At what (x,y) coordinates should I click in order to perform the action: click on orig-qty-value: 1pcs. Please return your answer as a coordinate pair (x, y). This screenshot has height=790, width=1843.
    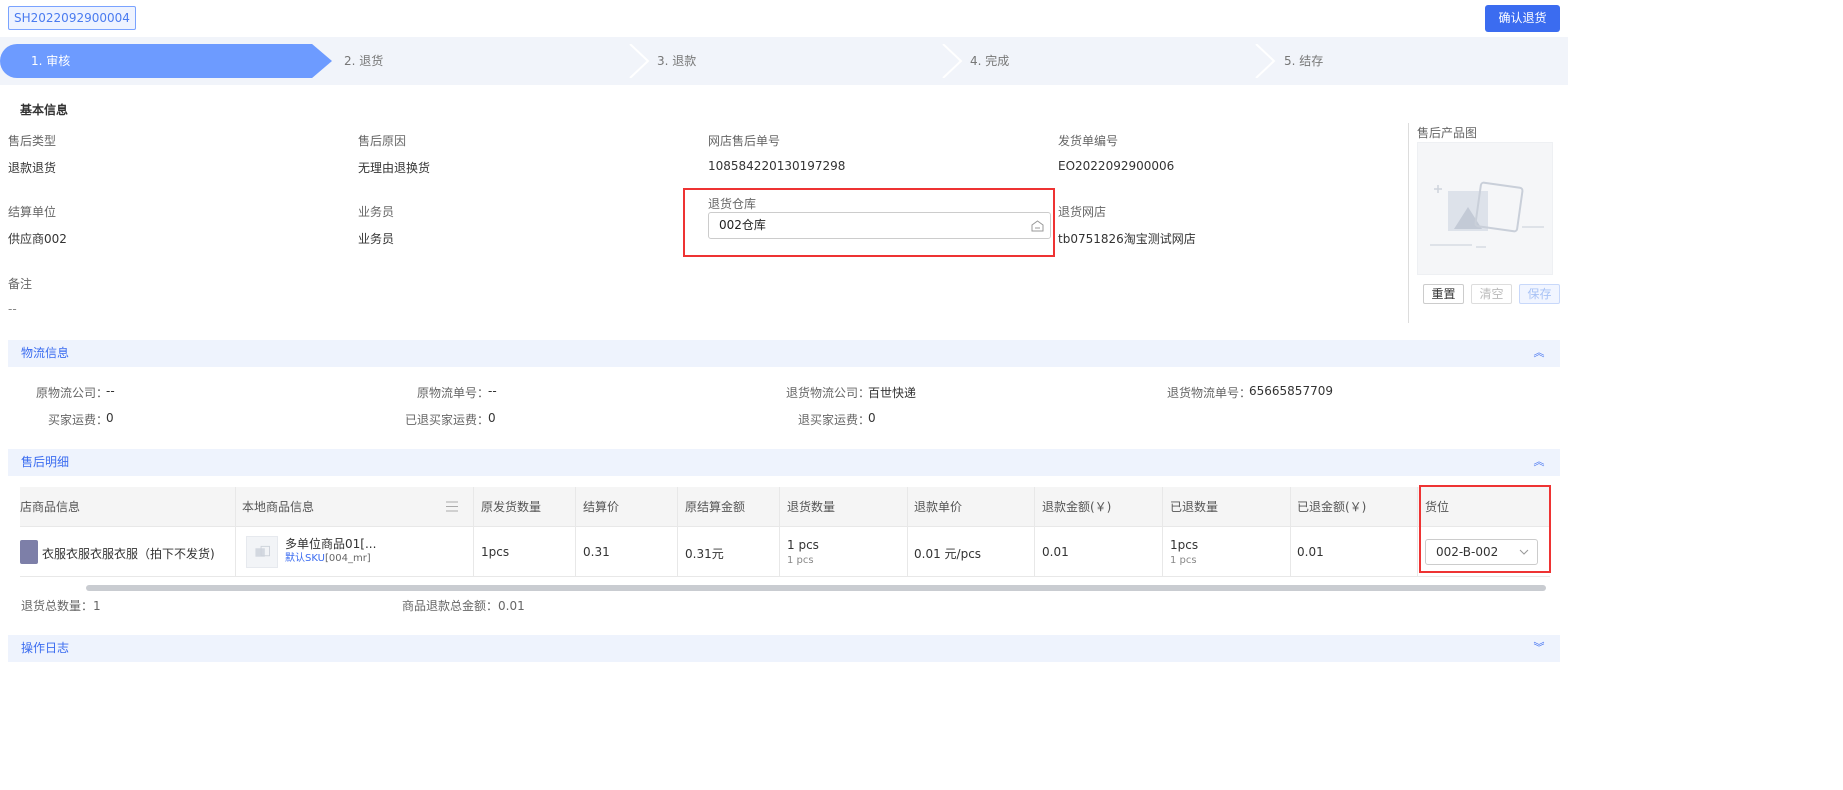
    Looking at the image, I should click on (495, 552).